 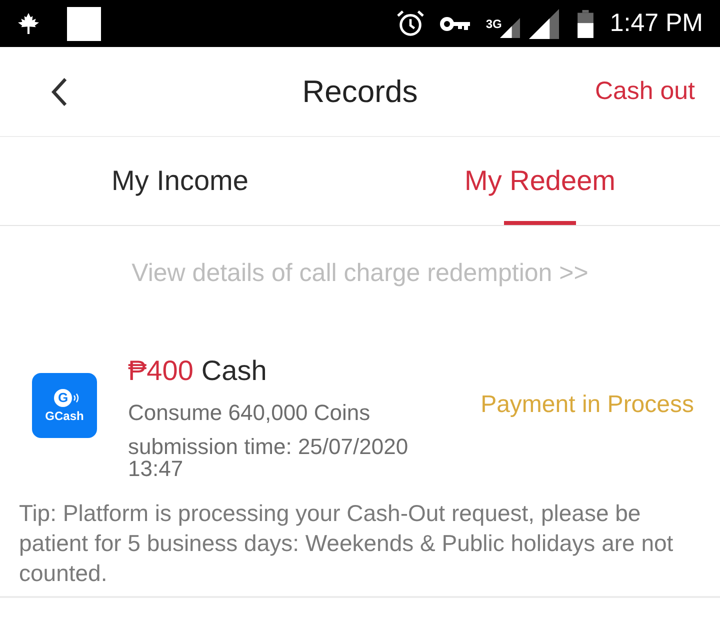 What do you see at coordinates (269, 458) in the screenshot?
I see `submission-time: submission time: 25/07/2020 13:47` at bounding box center [269, 458].